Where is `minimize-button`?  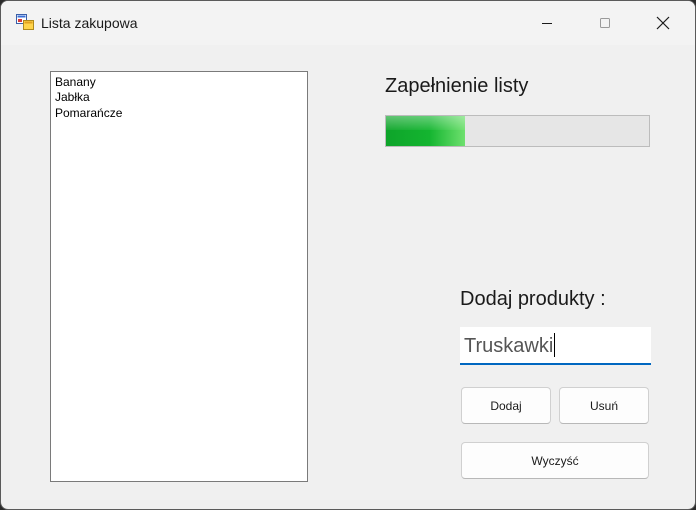
minimize-button is located at coordinates (547, 23).